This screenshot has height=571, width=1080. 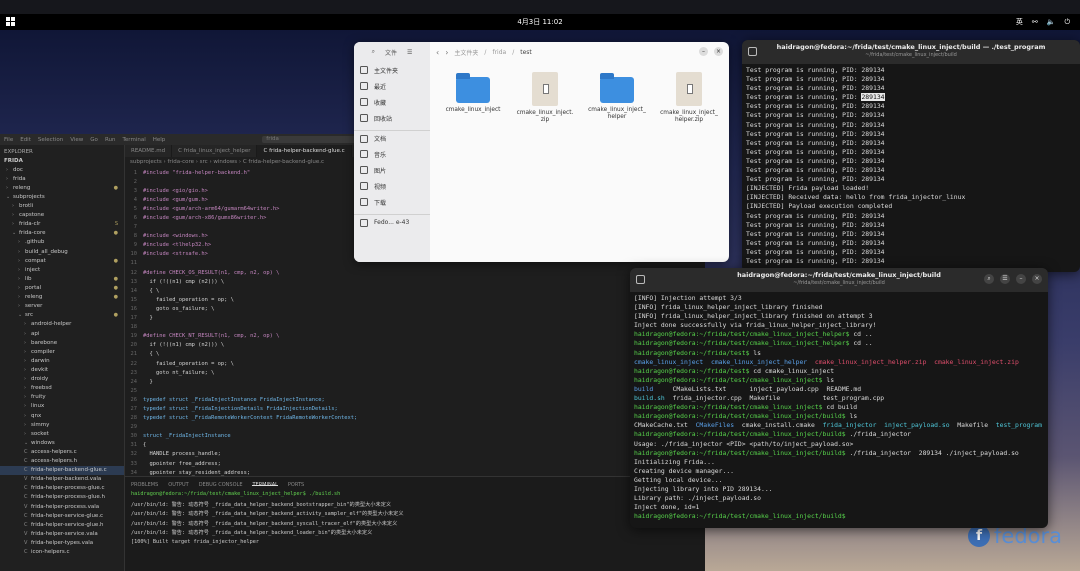 I want to click on tree-item: › .github, so click(x=62, y=242).